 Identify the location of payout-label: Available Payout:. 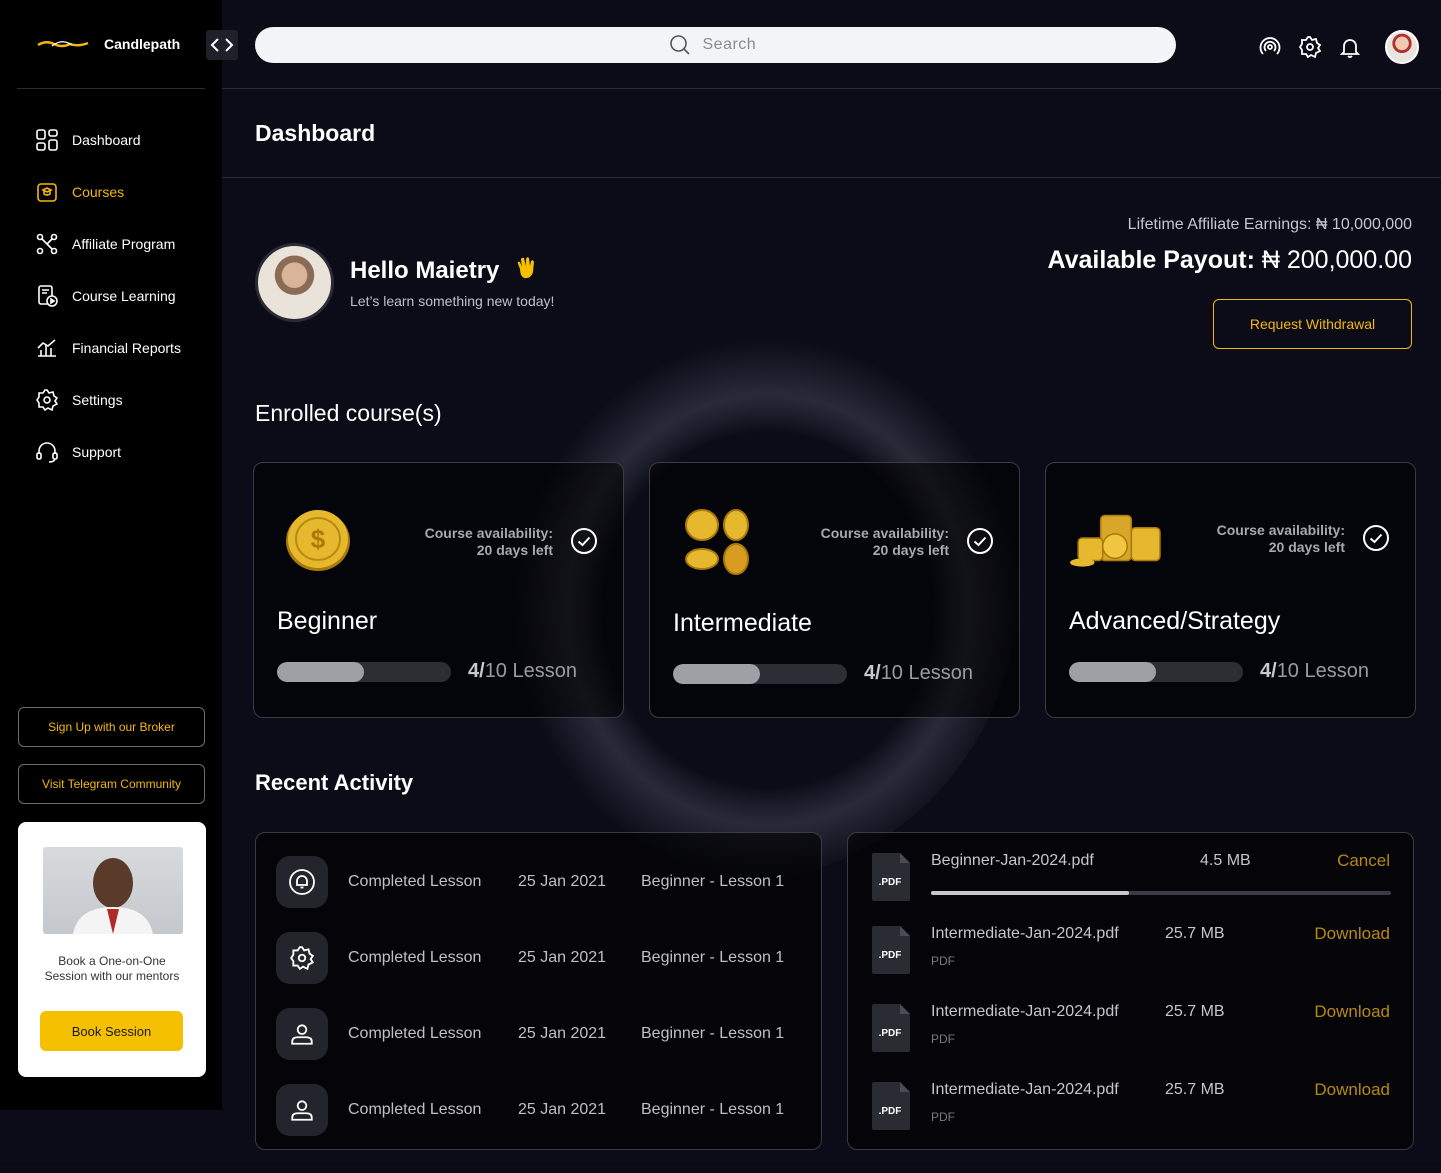
(1151, 260).